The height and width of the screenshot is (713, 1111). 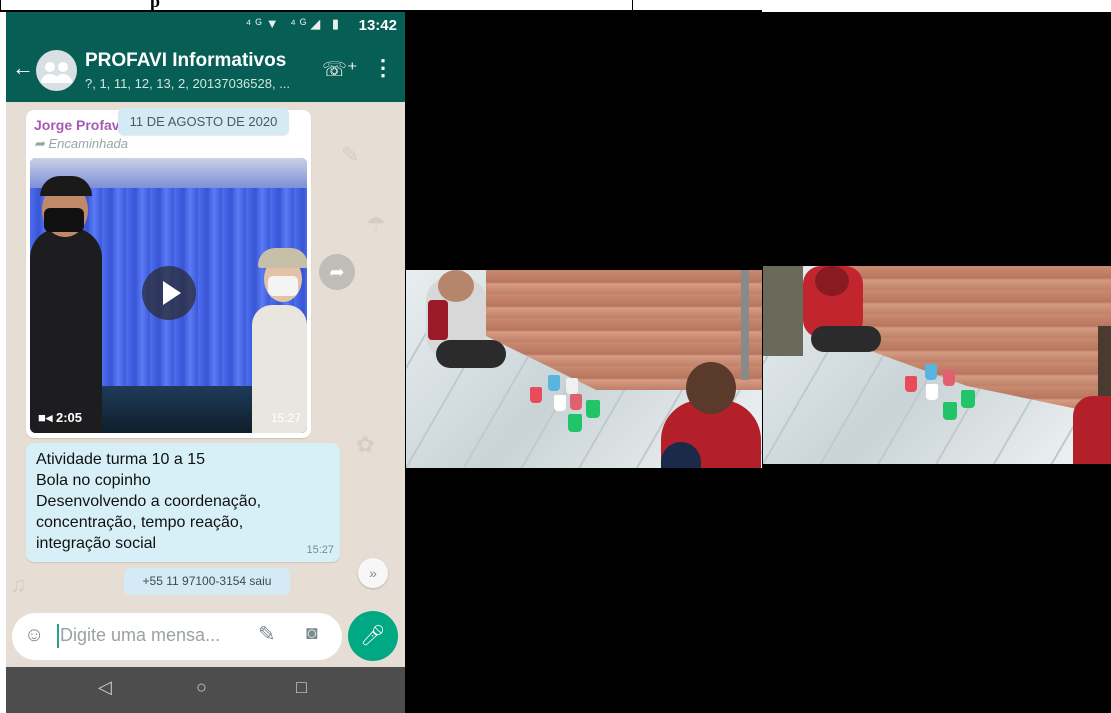 I want to click on status-bar: ⁴ᴳ▼ ⁴ᴳ◢ ▮ 13:42, so click(x=205, y=25).